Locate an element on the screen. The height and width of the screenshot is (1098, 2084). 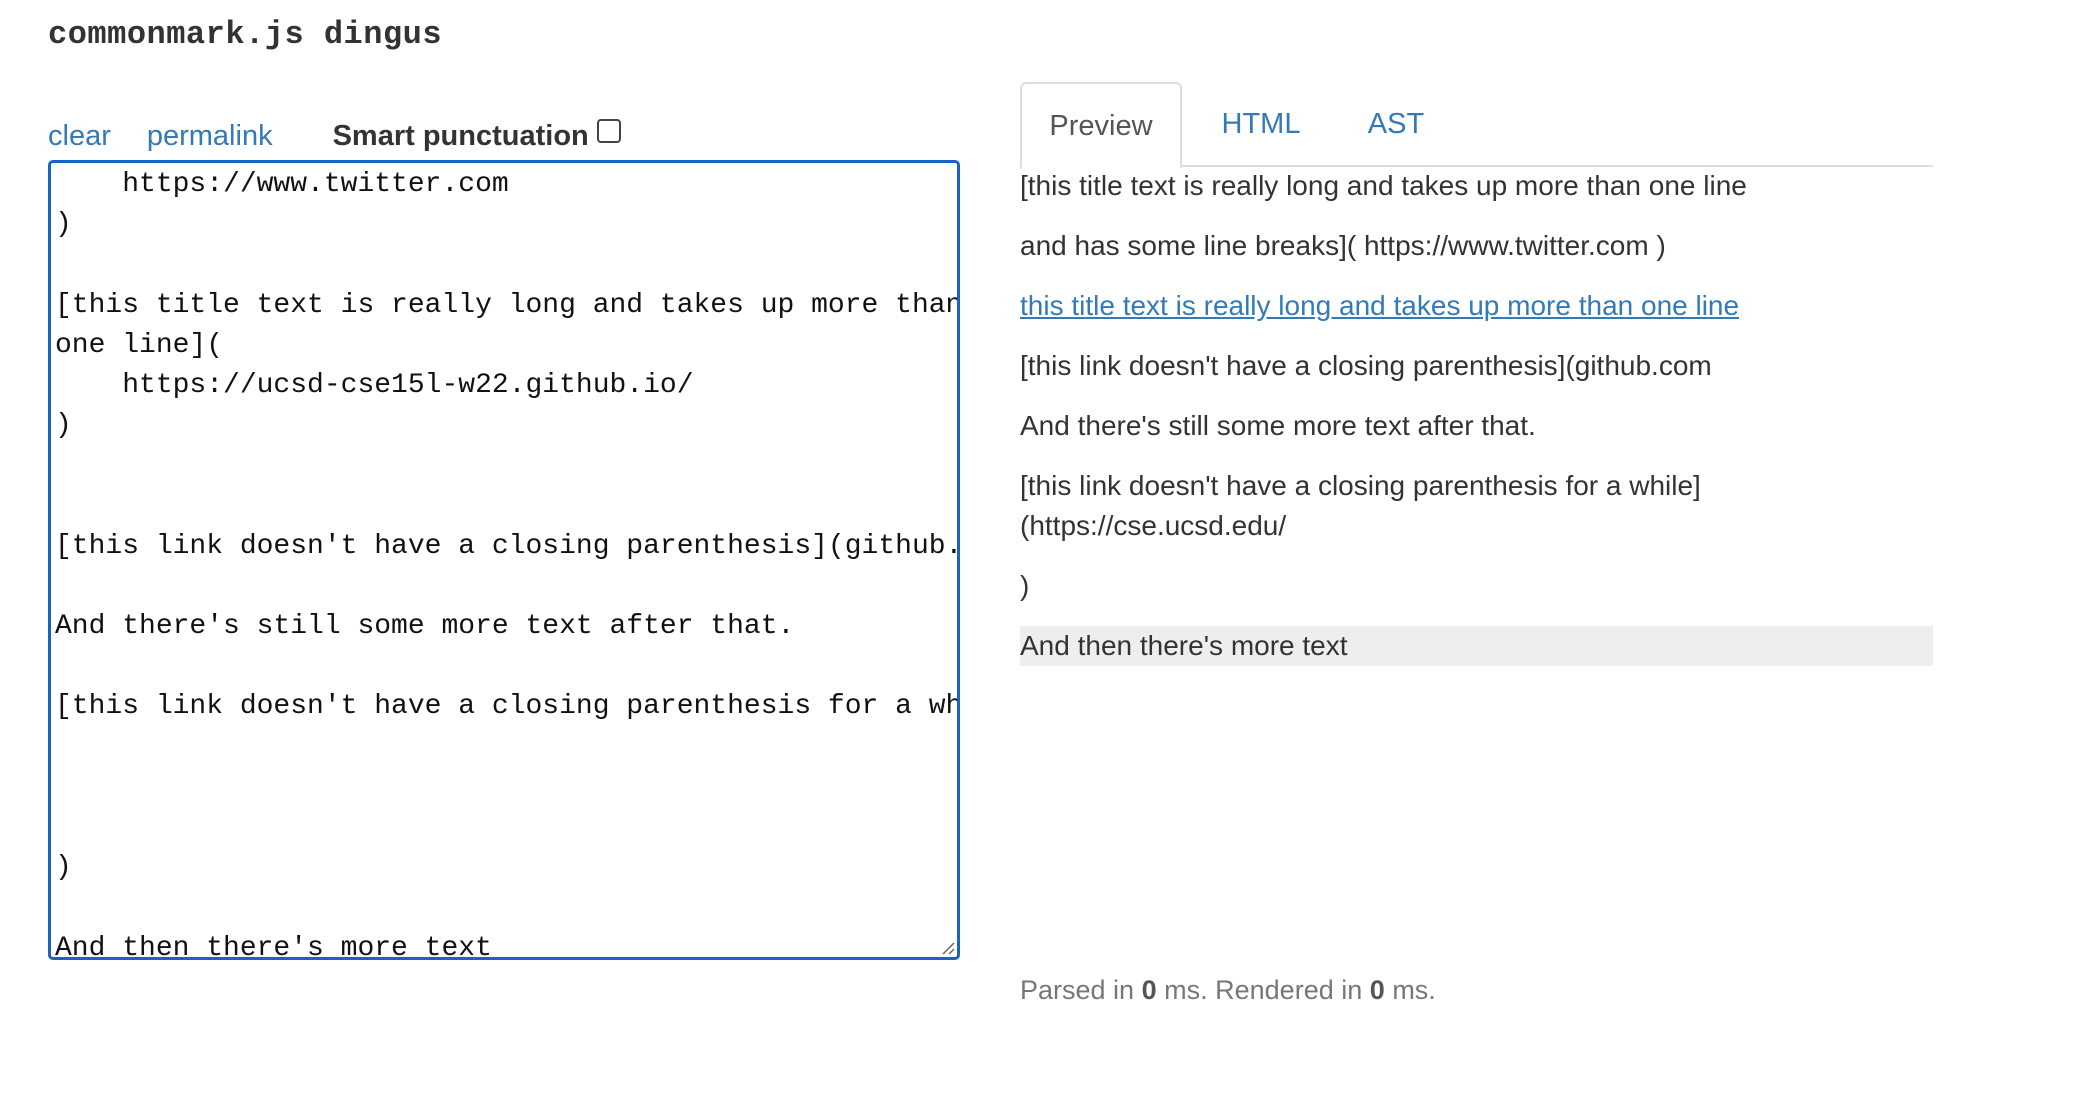
app-title: commonmark.js dingus is located at coordinates (245, 34).